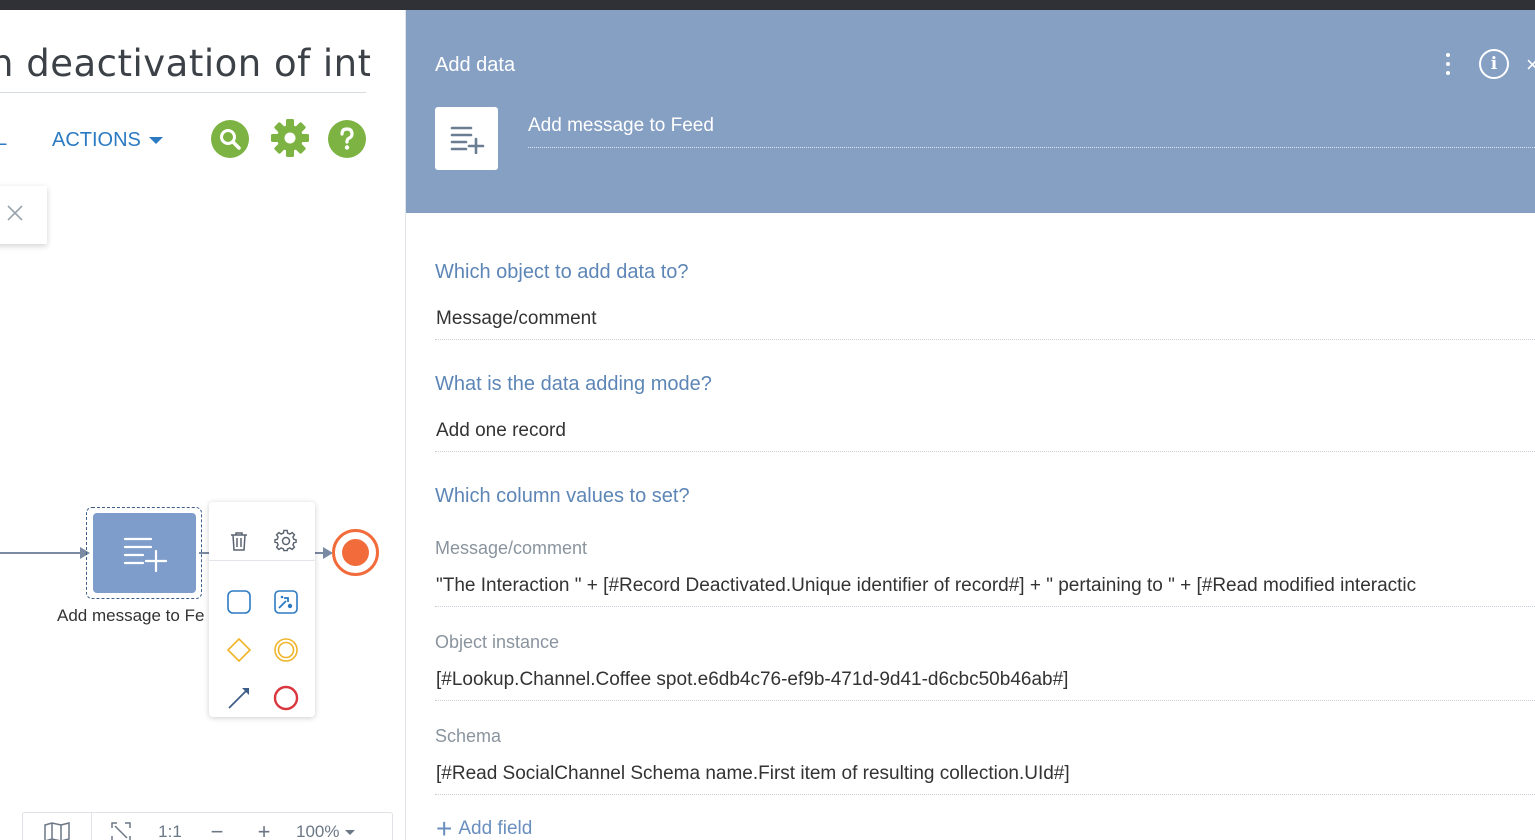 Image resolution: width=1535 pixels, height=840 pixels. Describe the element at coordinates (262, 609) in the screenshot. I see `element-context-menu` at that location.